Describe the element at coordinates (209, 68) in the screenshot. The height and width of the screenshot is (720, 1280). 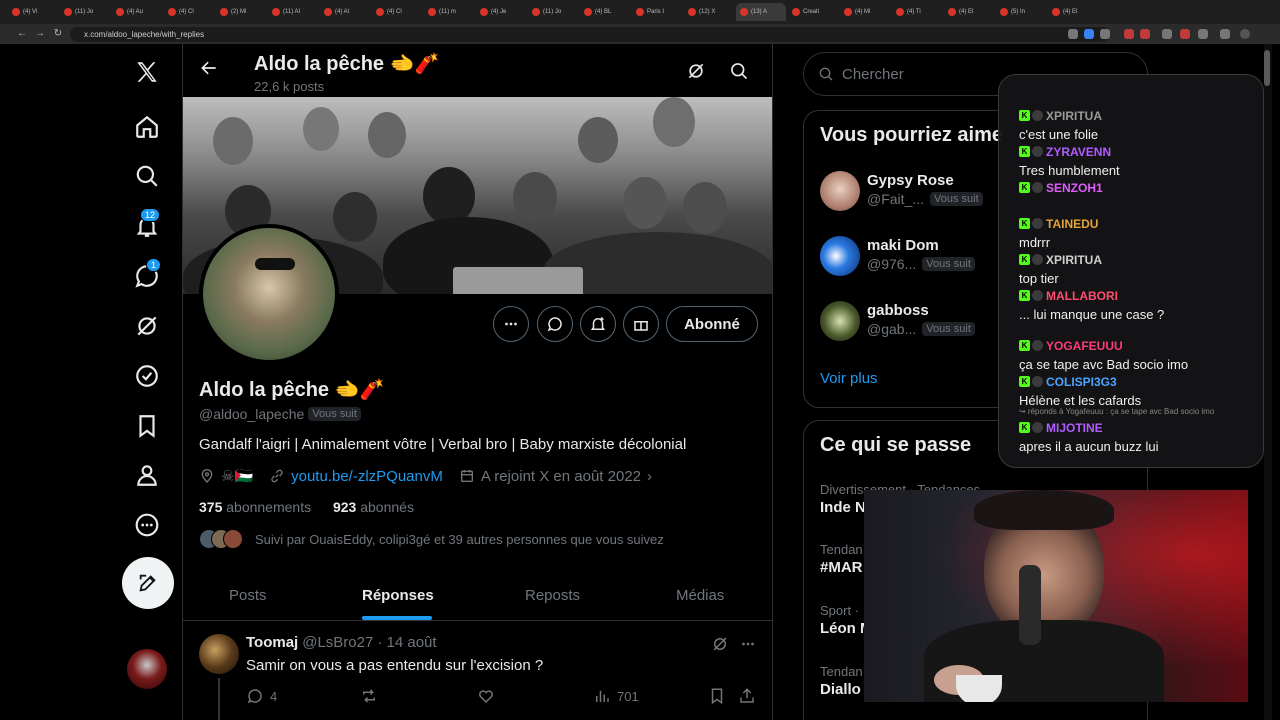
I see `back-arrow-icon` at that location.